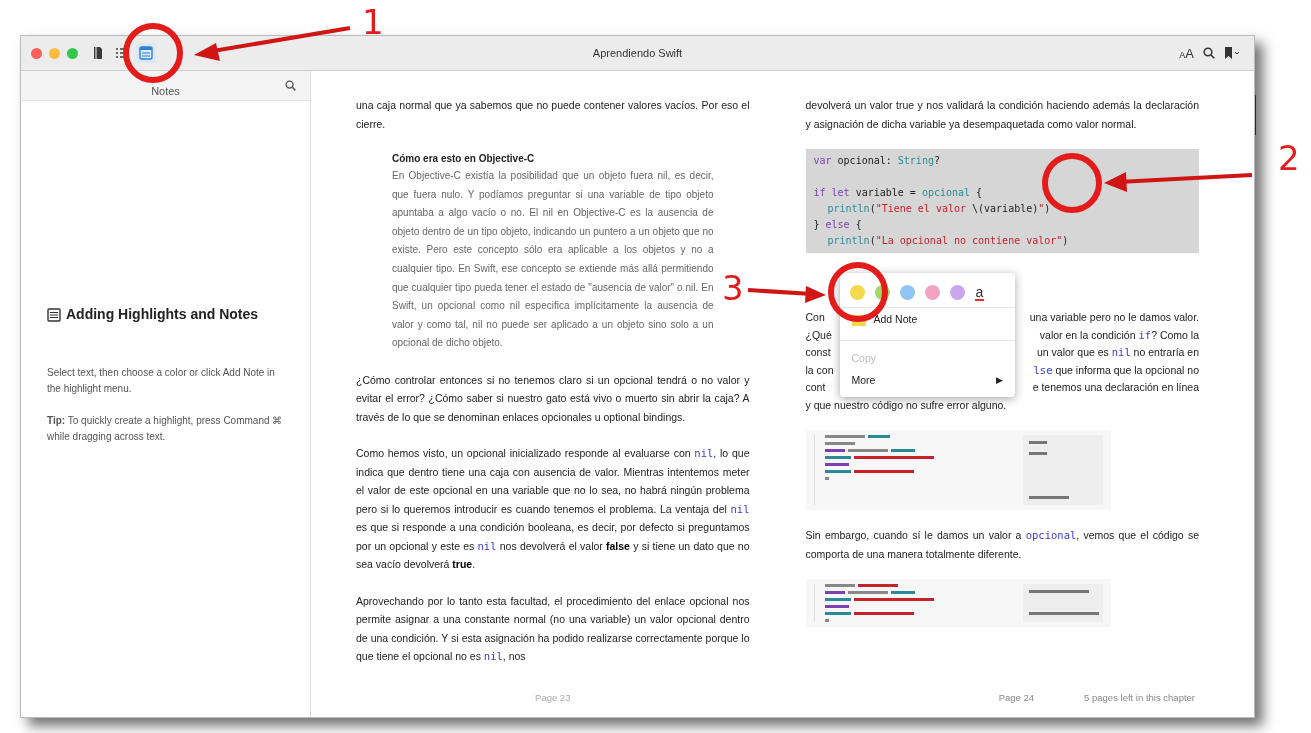  I want to click on text-fragment: lse que informa que la opcional no, so click(1116, 370).